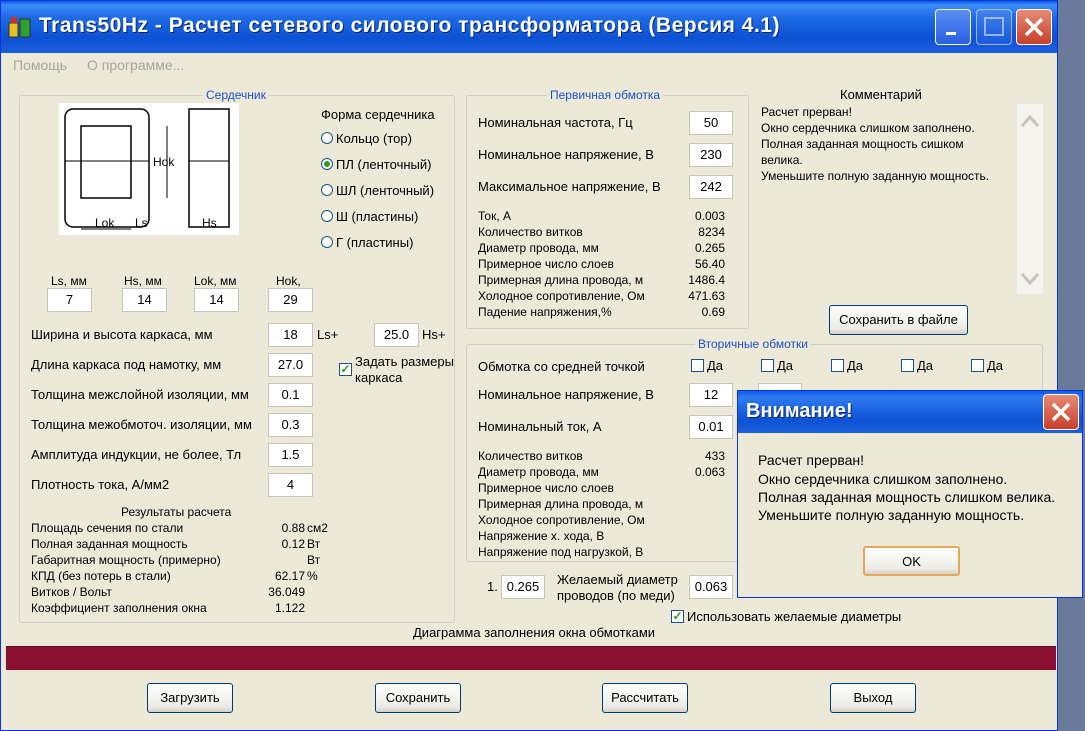  What do you see at coordinates (327, 164) in the screenshot?
I see `shape-radio-pl` at bounding box center [327, 164].